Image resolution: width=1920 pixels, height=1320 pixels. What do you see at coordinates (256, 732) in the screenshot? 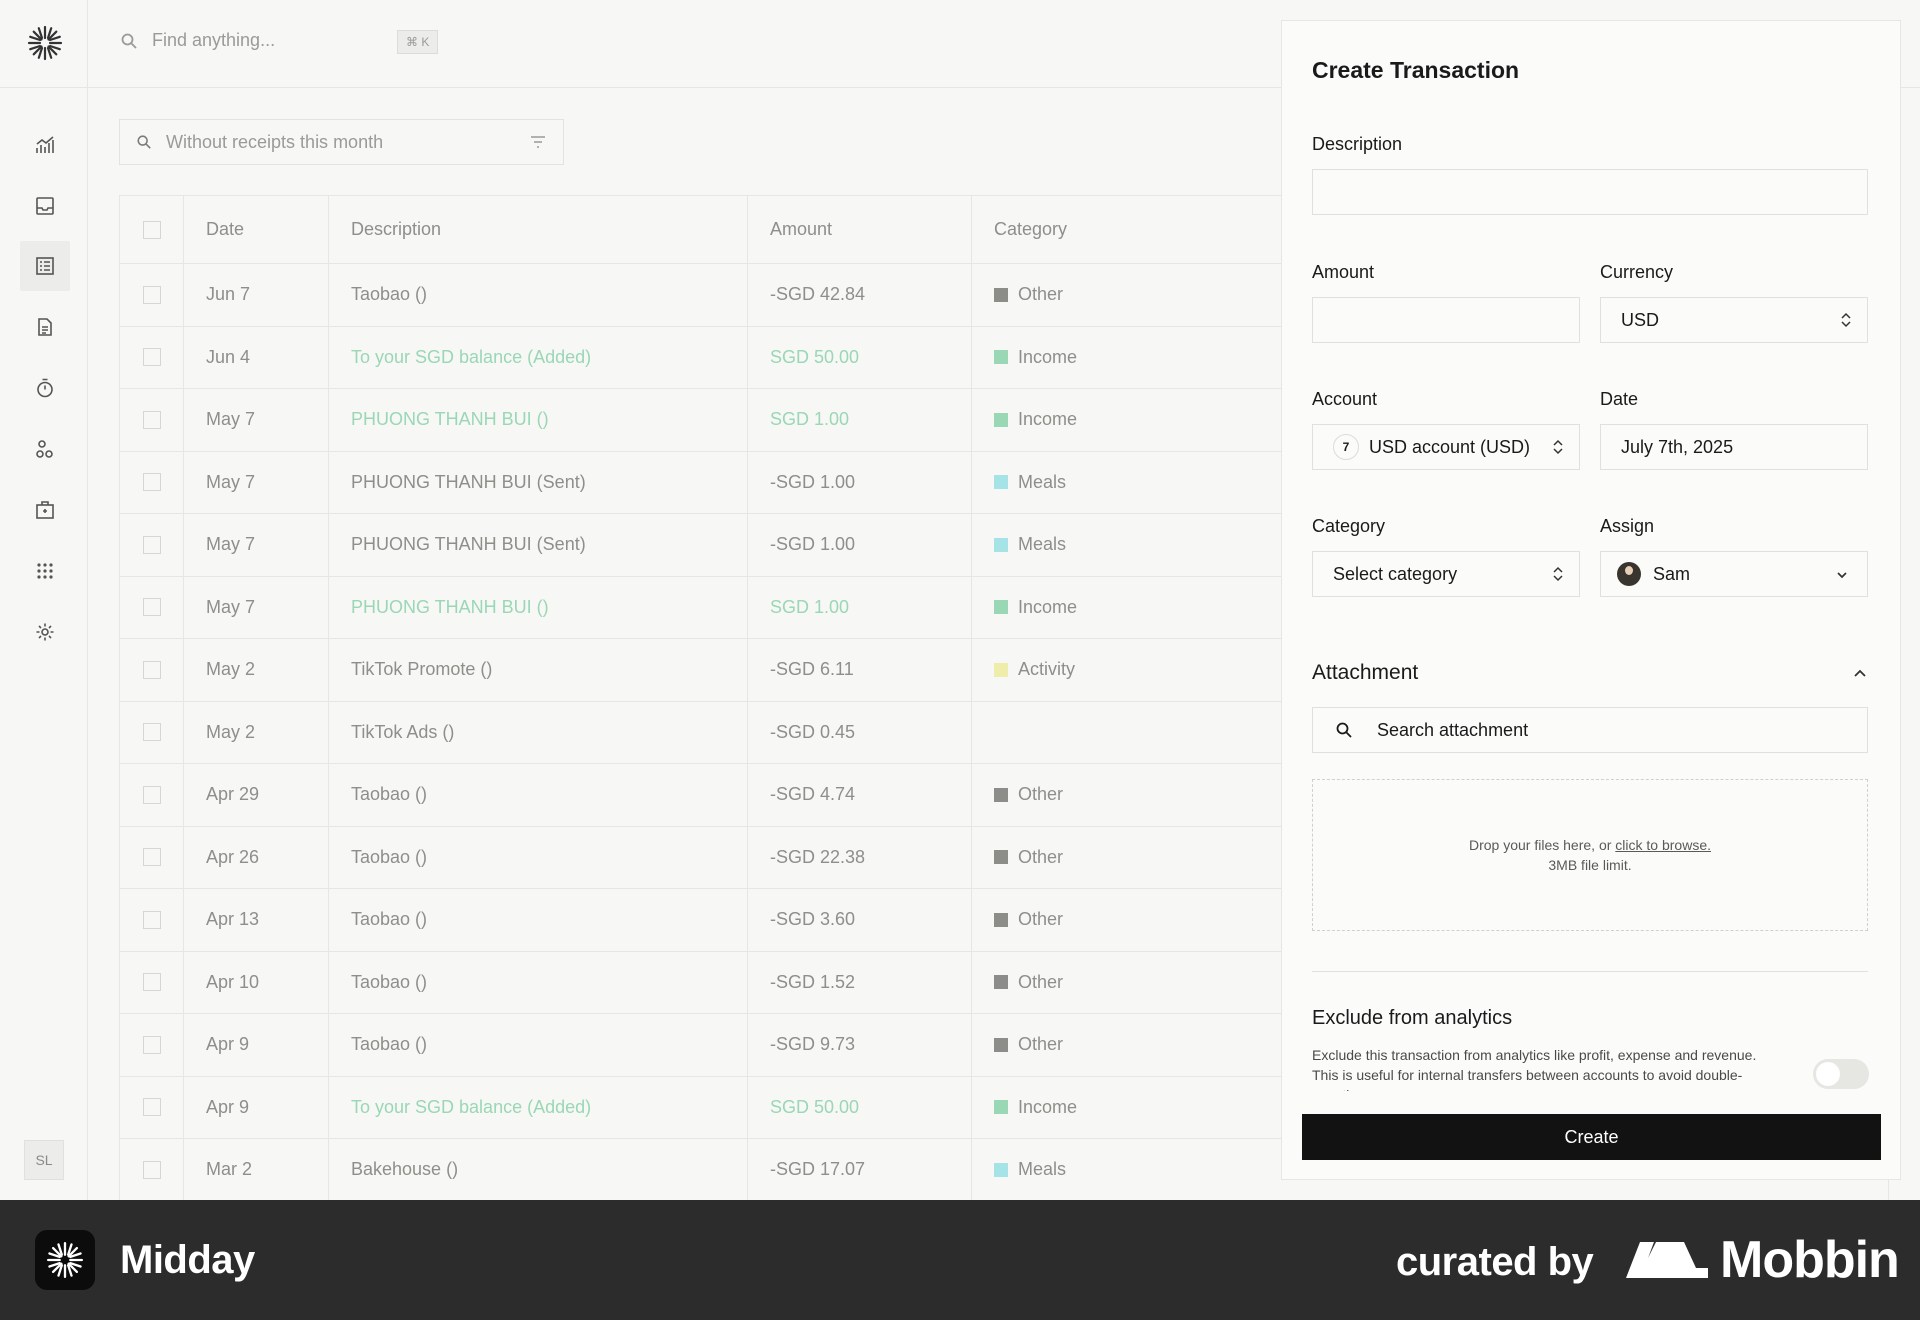
I see `row-date: May 2` at bounding box center [256, 732].